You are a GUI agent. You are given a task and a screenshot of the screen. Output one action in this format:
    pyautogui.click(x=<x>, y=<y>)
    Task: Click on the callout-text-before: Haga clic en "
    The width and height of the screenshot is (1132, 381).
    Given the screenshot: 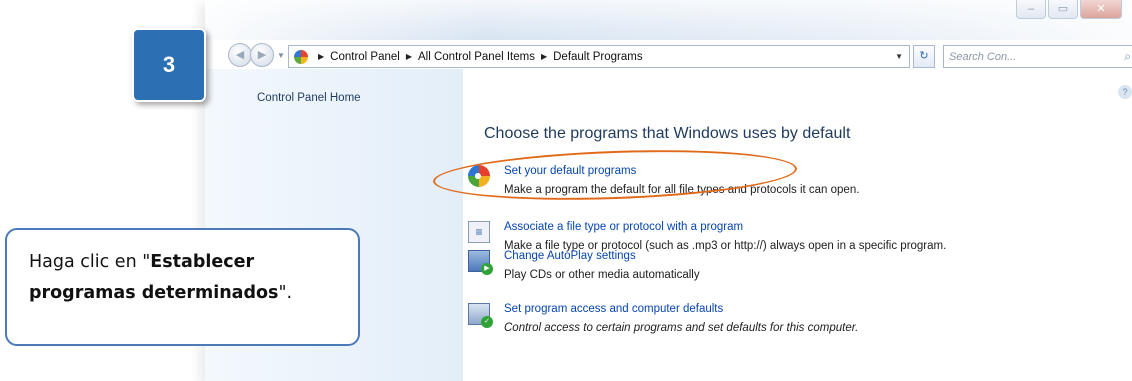 What is the action you would take?
    pyautogui.click(x=90, y=262)
    